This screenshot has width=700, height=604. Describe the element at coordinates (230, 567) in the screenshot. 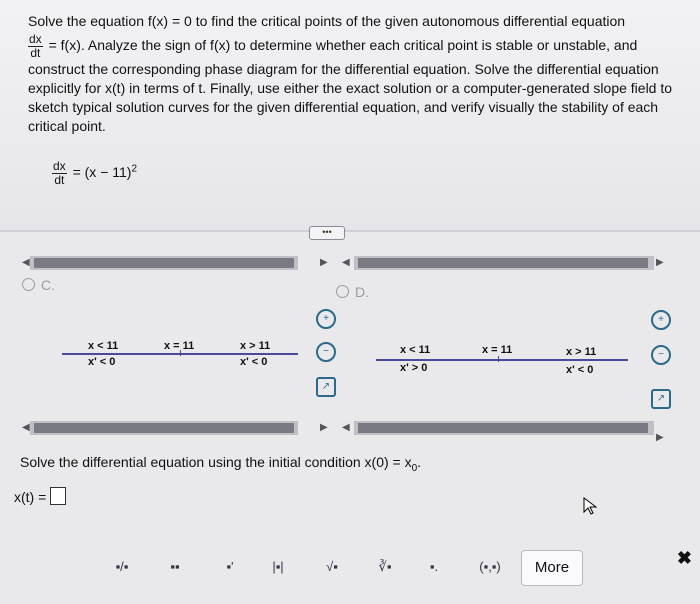

I see `exponent-button: ▪'` at that location.